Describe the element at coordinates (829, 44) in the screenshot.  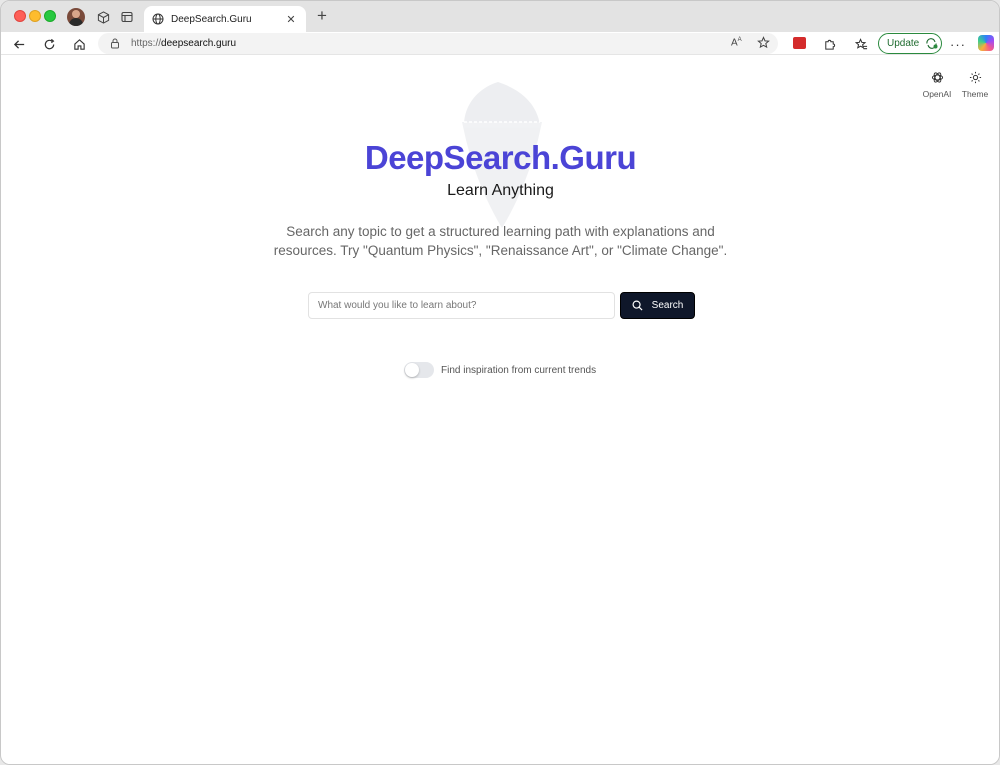
I see `extensions-puzzle-icon` at that location.